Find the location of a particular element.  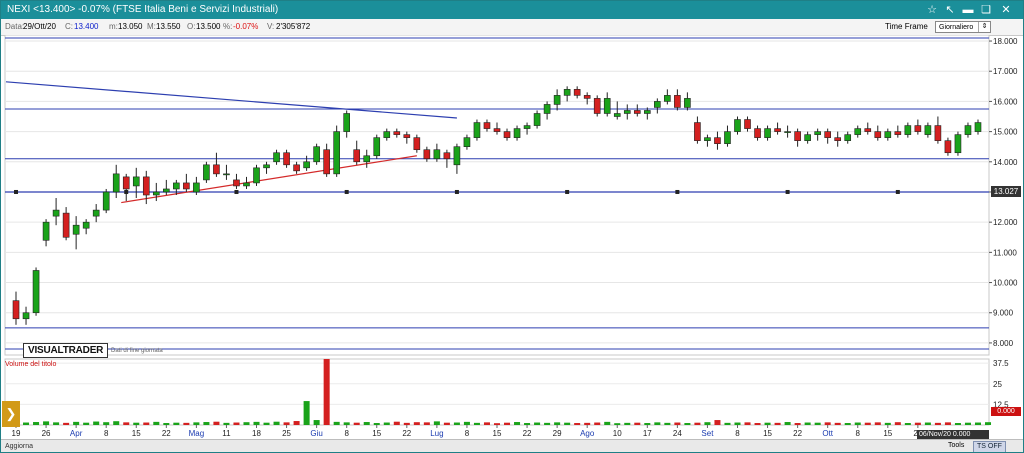

volume-label: V: is located at coordinates (271, 26).